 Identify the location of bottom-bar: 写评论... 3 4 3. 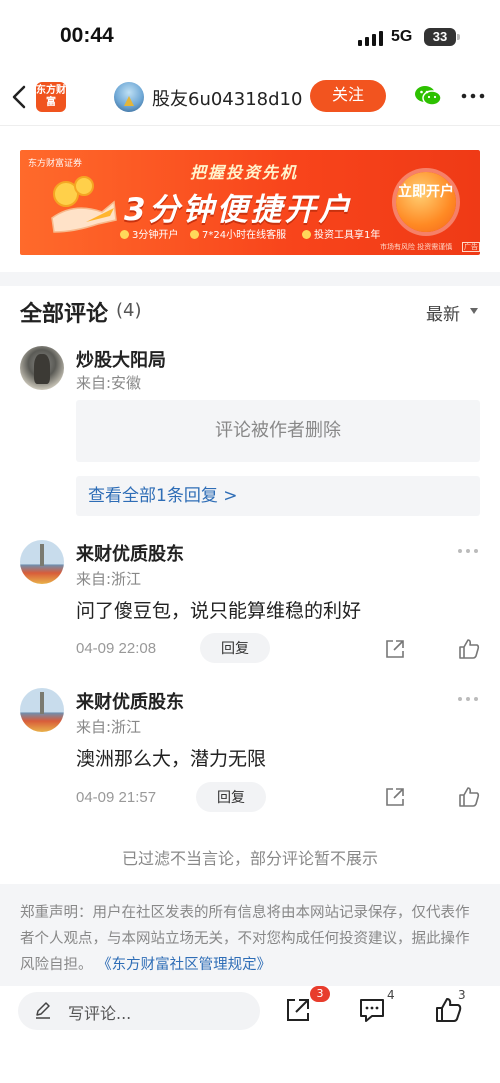
(250, 1034).